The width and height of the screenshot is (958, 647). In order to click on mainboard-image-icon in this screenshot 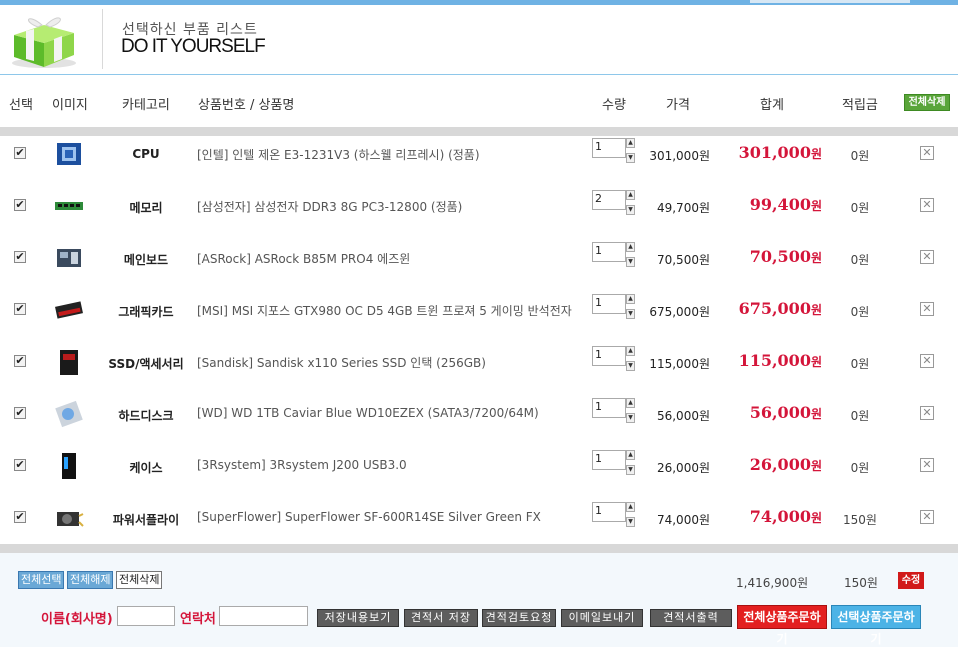, I will do `click(69, 258)`.